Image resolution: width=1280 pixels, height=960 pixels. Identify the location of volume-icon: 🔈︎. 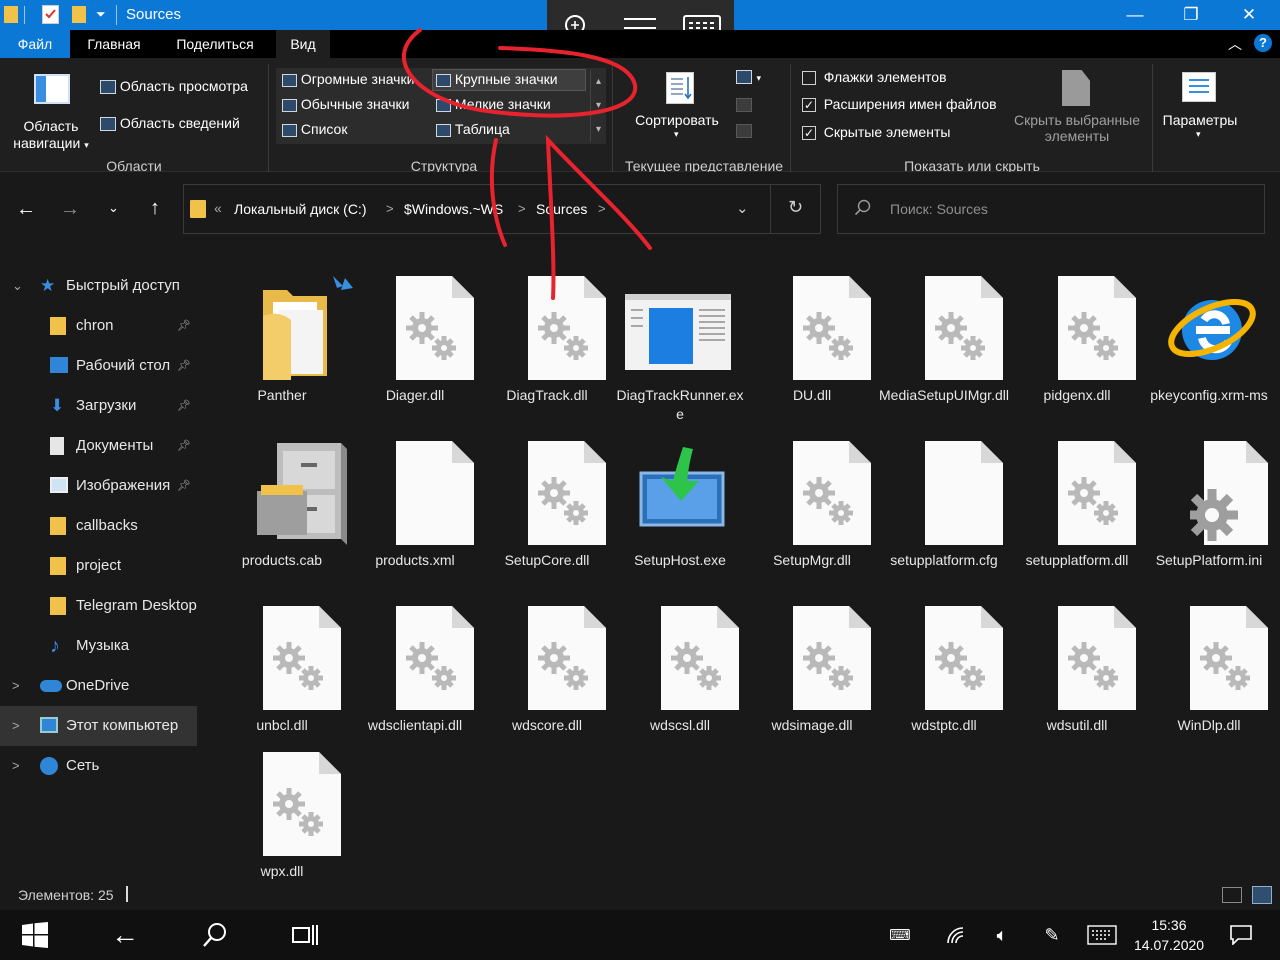
(1002, 935).